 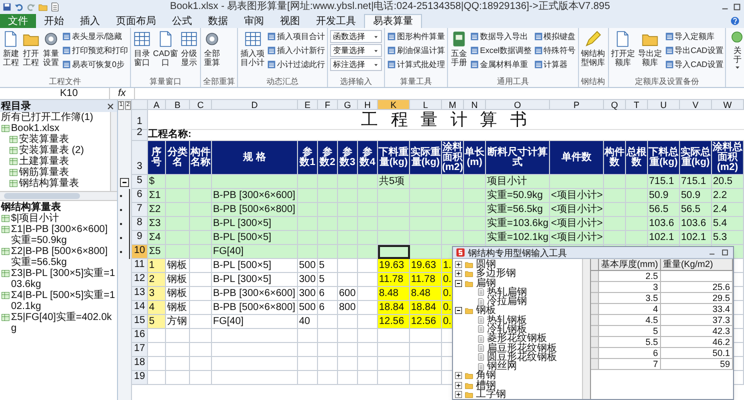 I want to click on list-item: $|项目小计, so click(x=35, y=218).